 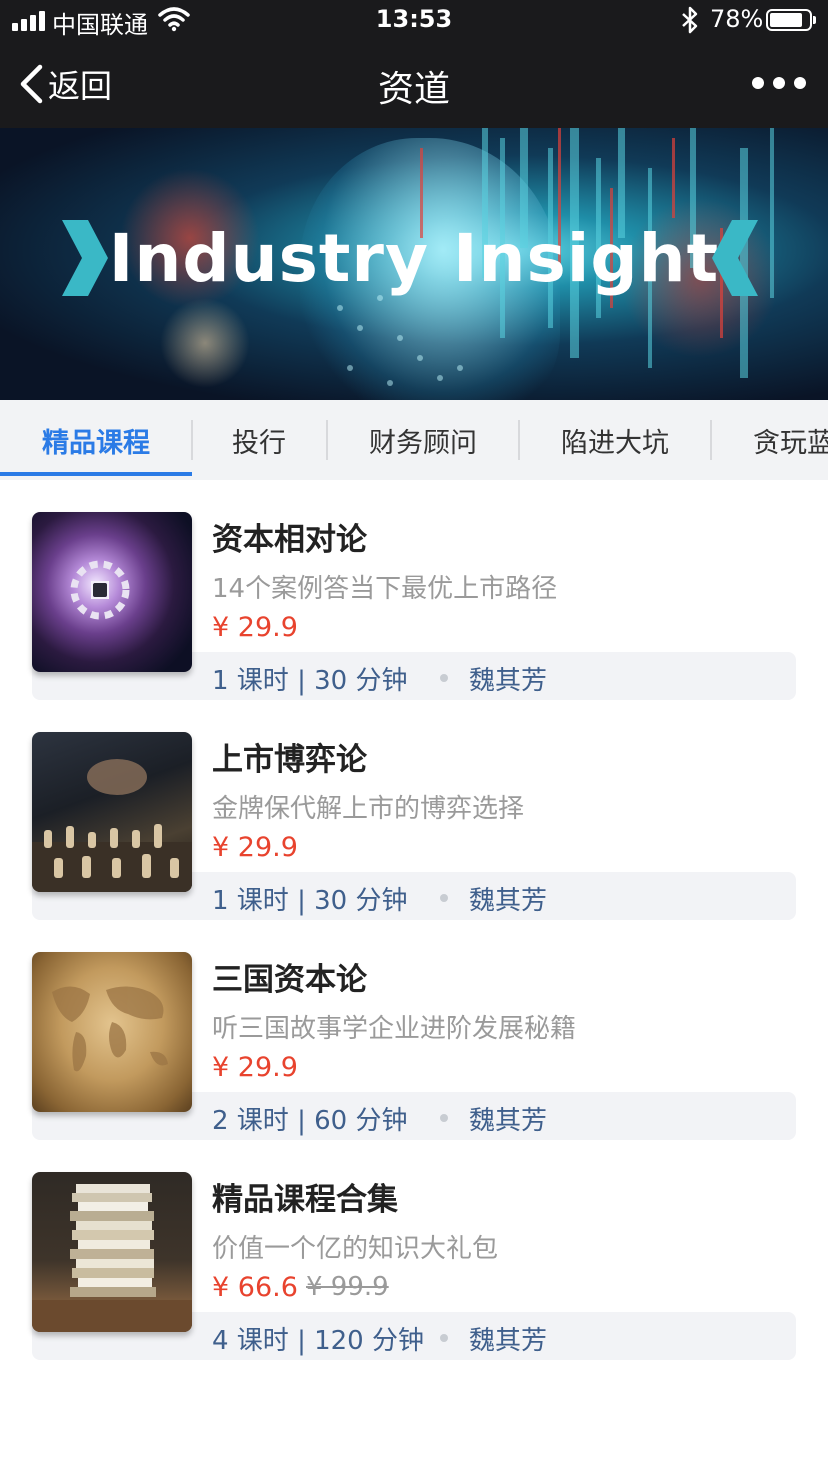 What do you see at coordinates (394, 1029) in the screenshot?
I see `course-subtitle: 听三国故事学企业进阶发展秘籍` at bounding box center [394, 1029].